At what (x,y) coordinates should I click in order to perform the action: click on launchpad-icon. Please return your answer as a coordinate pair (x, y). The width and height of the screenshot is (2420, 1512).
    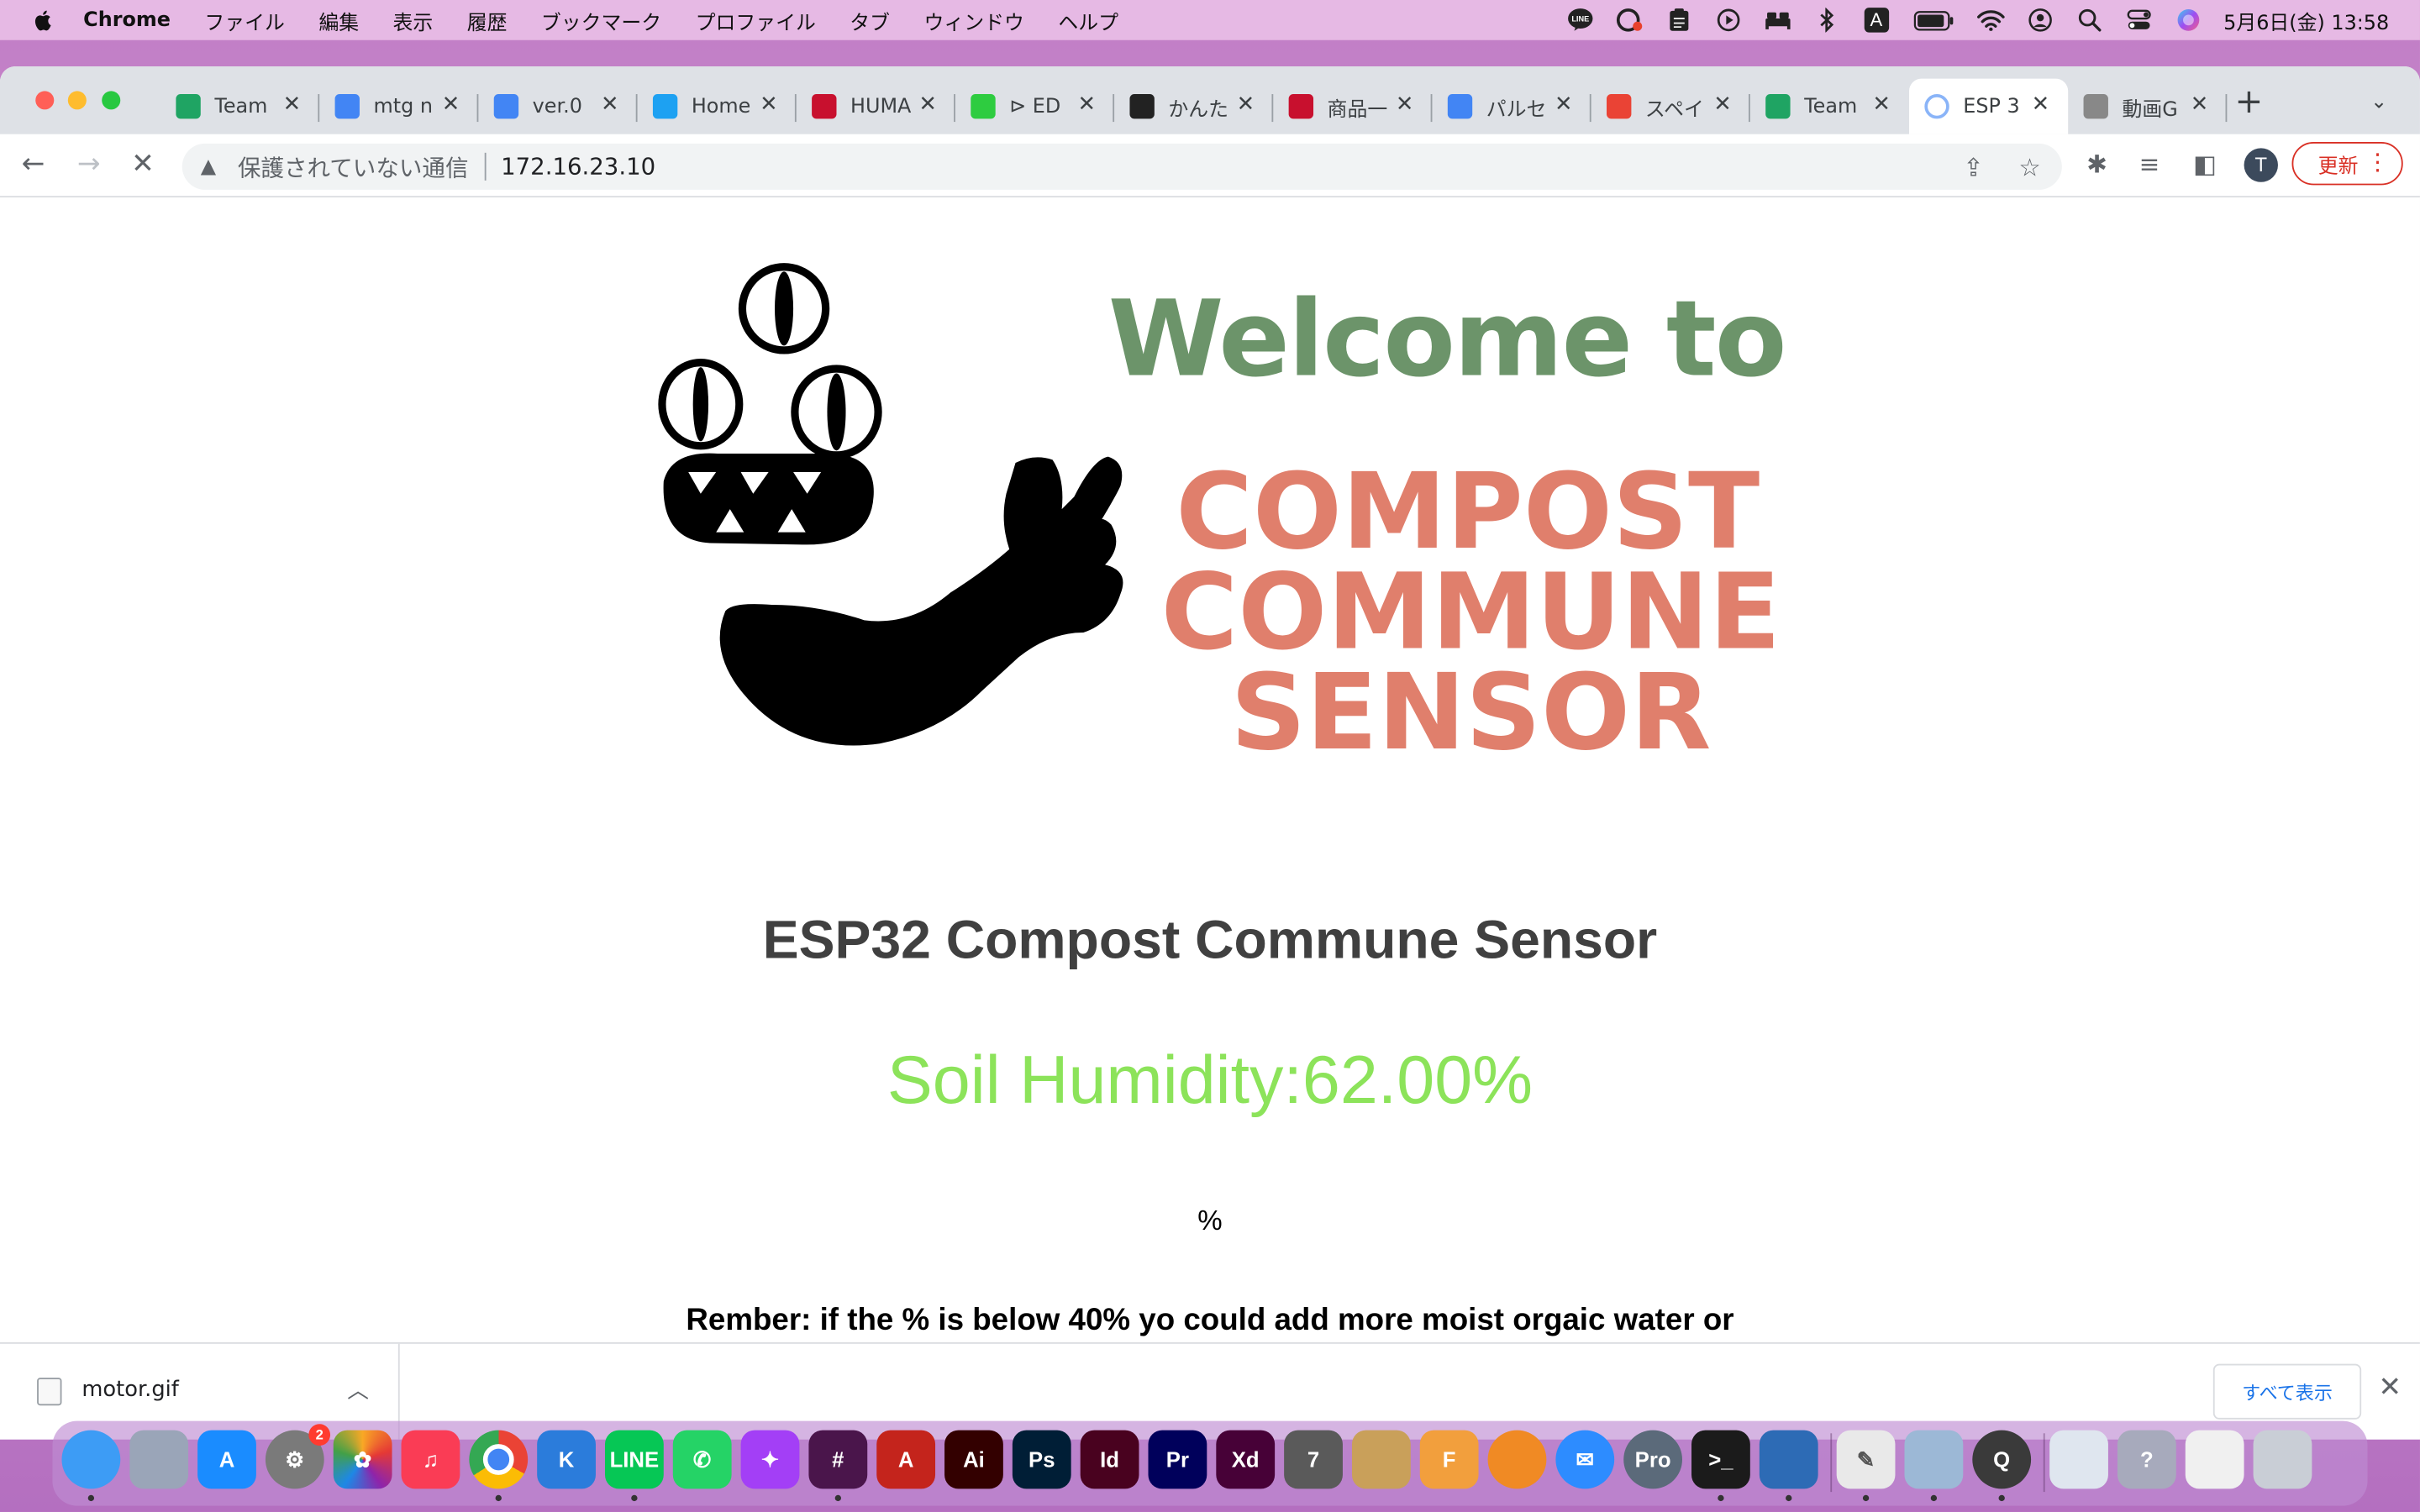
    Looking at the image, I should click on (159, 1459).